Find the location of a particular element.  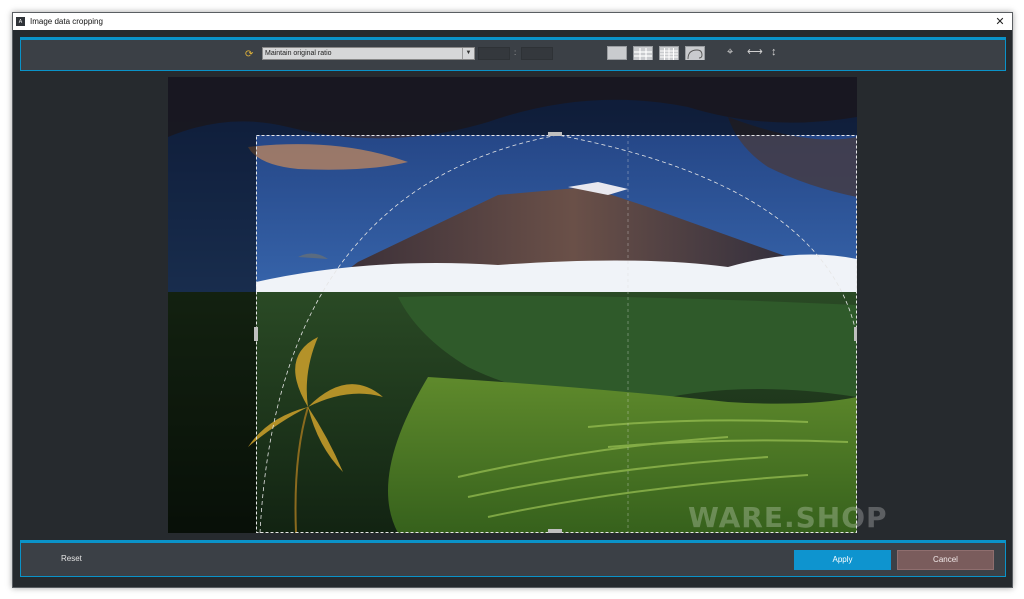

chevron-down-icon: ▼ is located at coordinates (468, 53).